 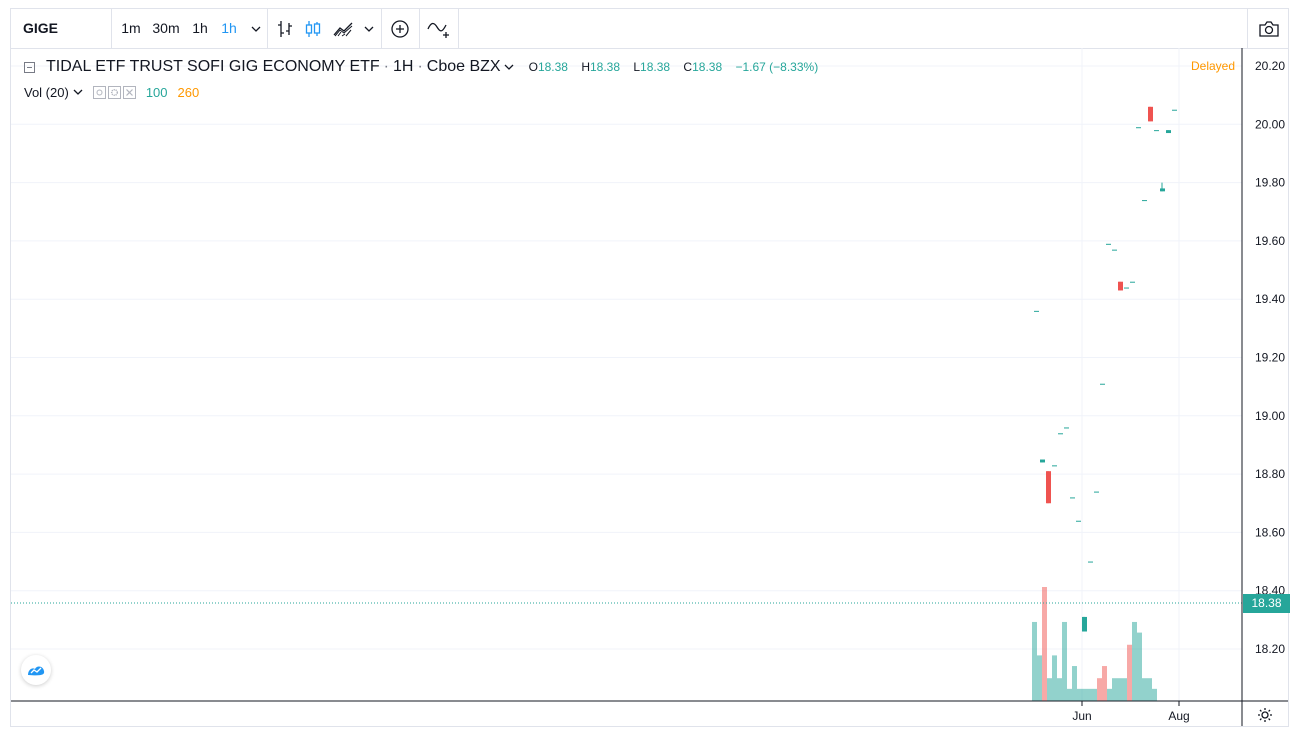 I want to click on candles-style-button, so click(x=313, y=28).